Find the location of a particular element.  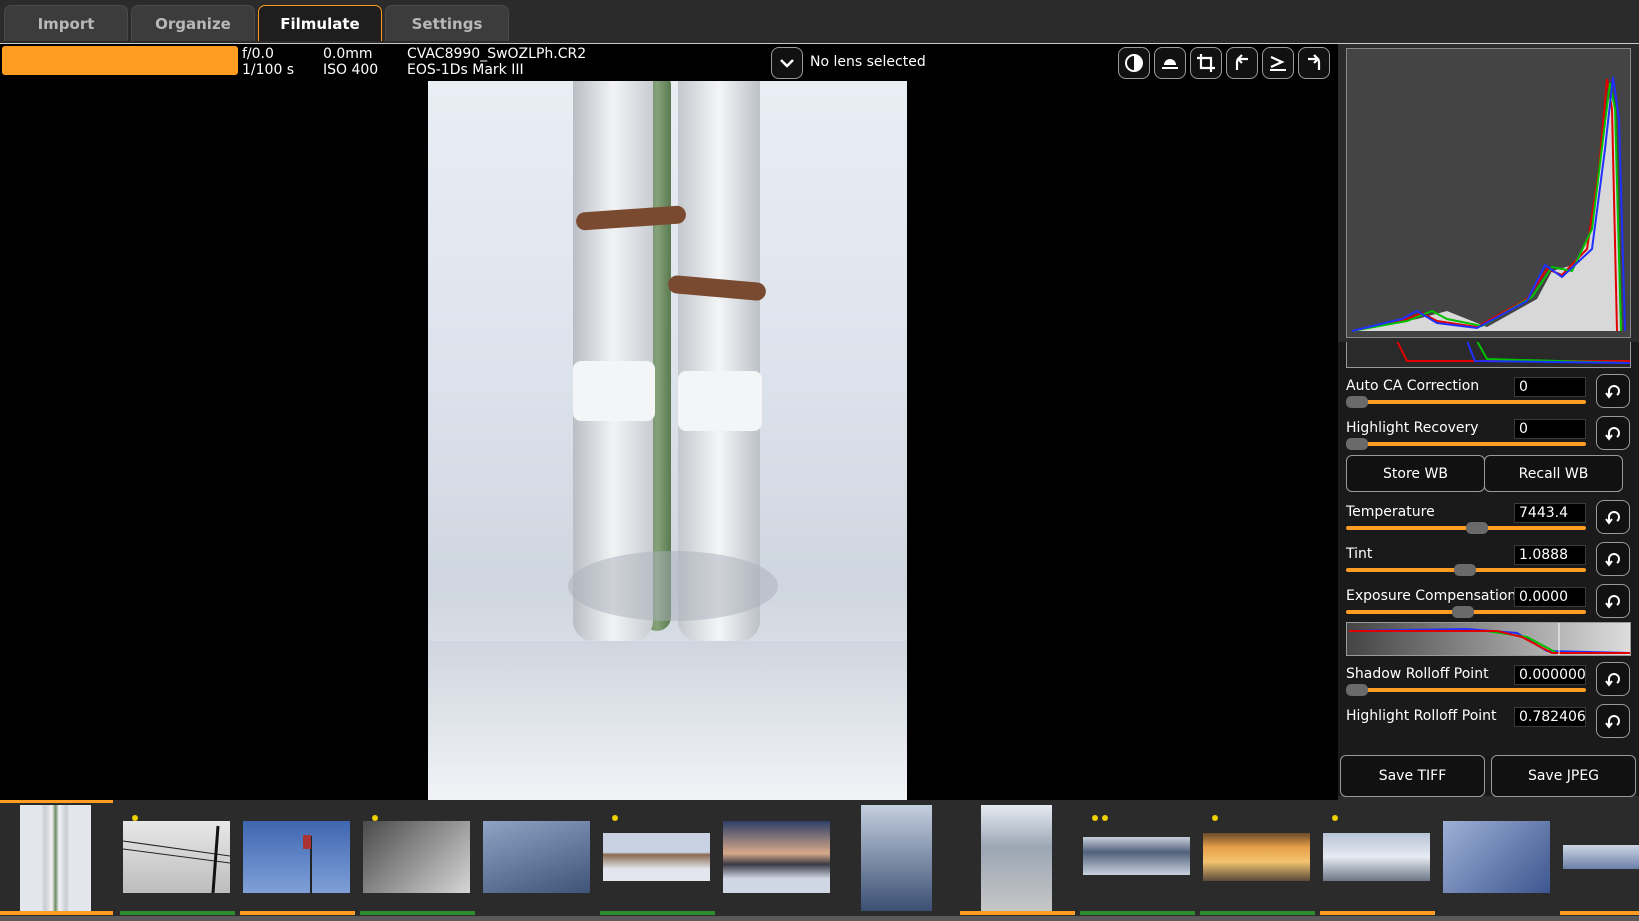

thumb-houses-dusk is located at coordinates (776, 857).